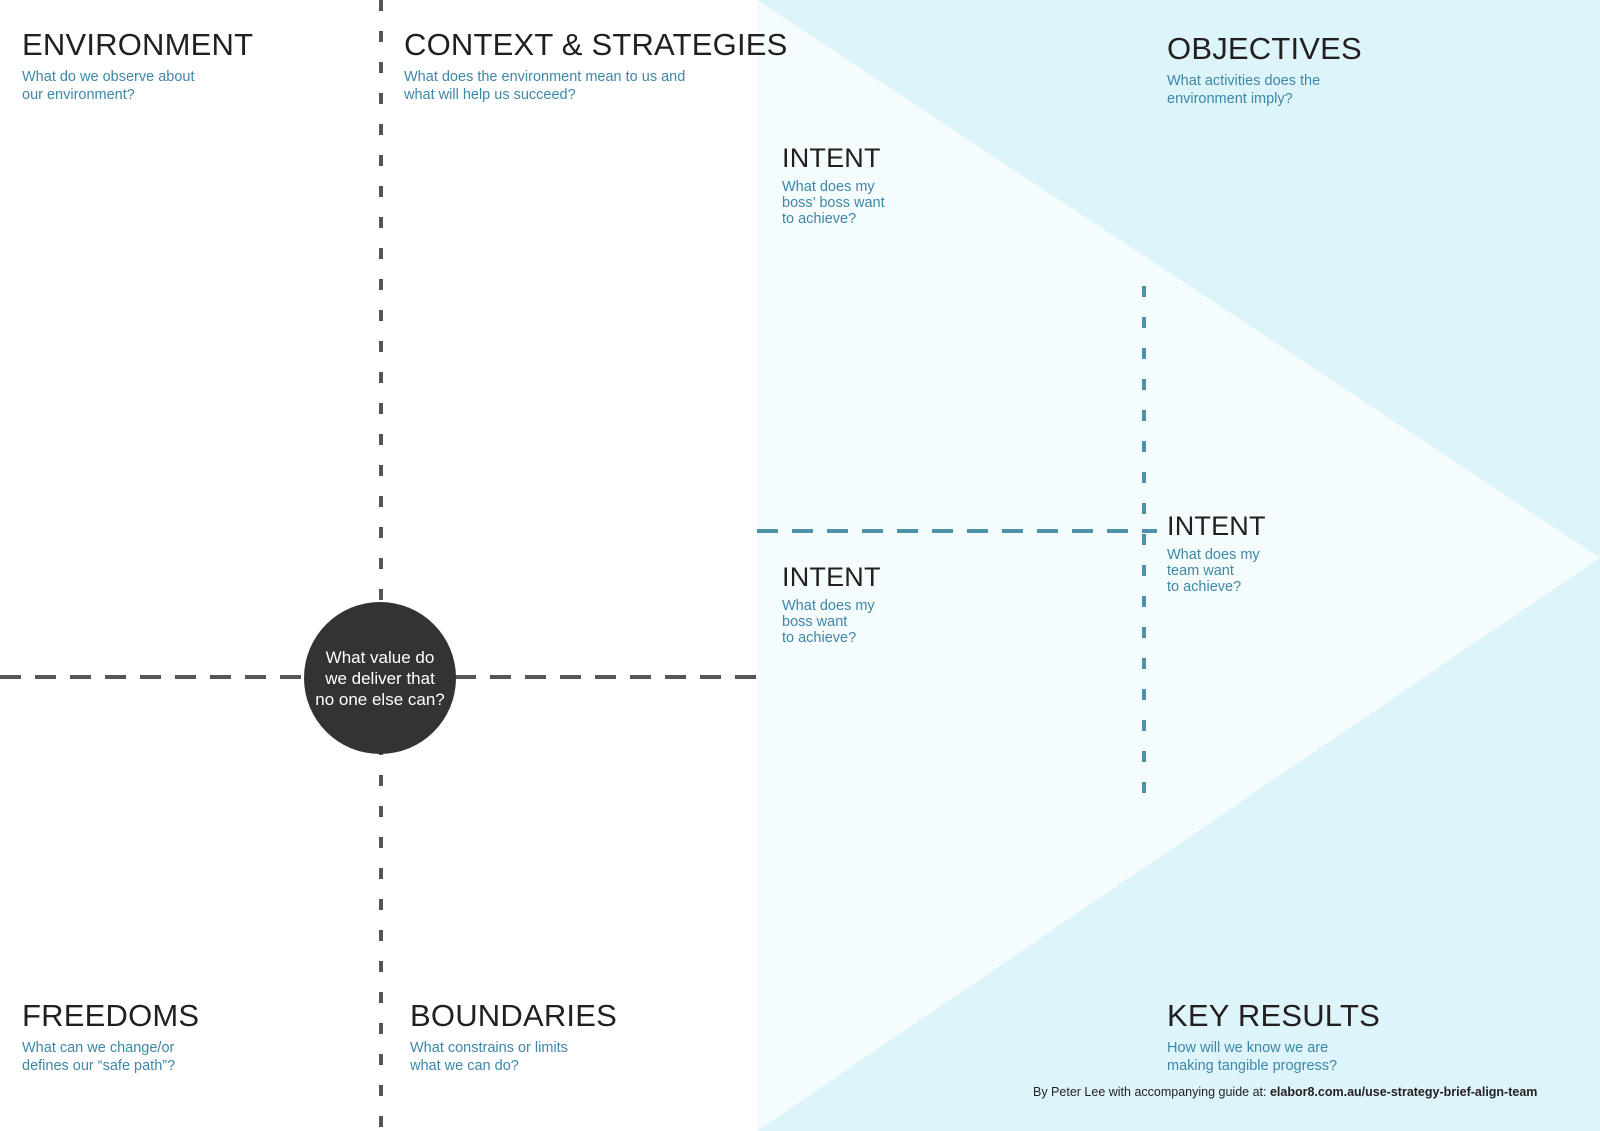  I want to click on section-freedoms-heading: FREEDOMS, so click(111, 1015).